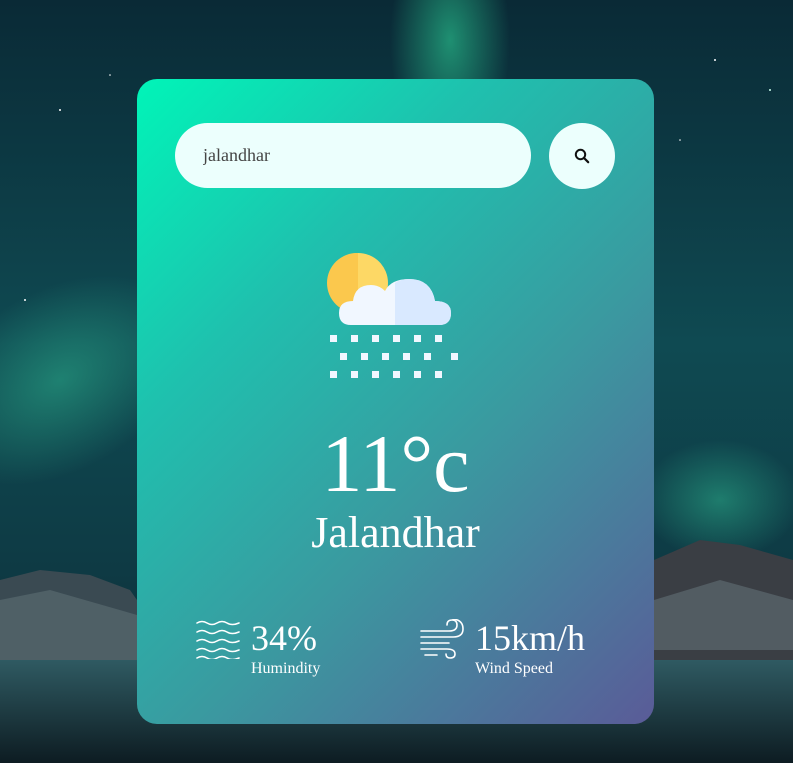  I want to click on search-input, so click(353, 155).